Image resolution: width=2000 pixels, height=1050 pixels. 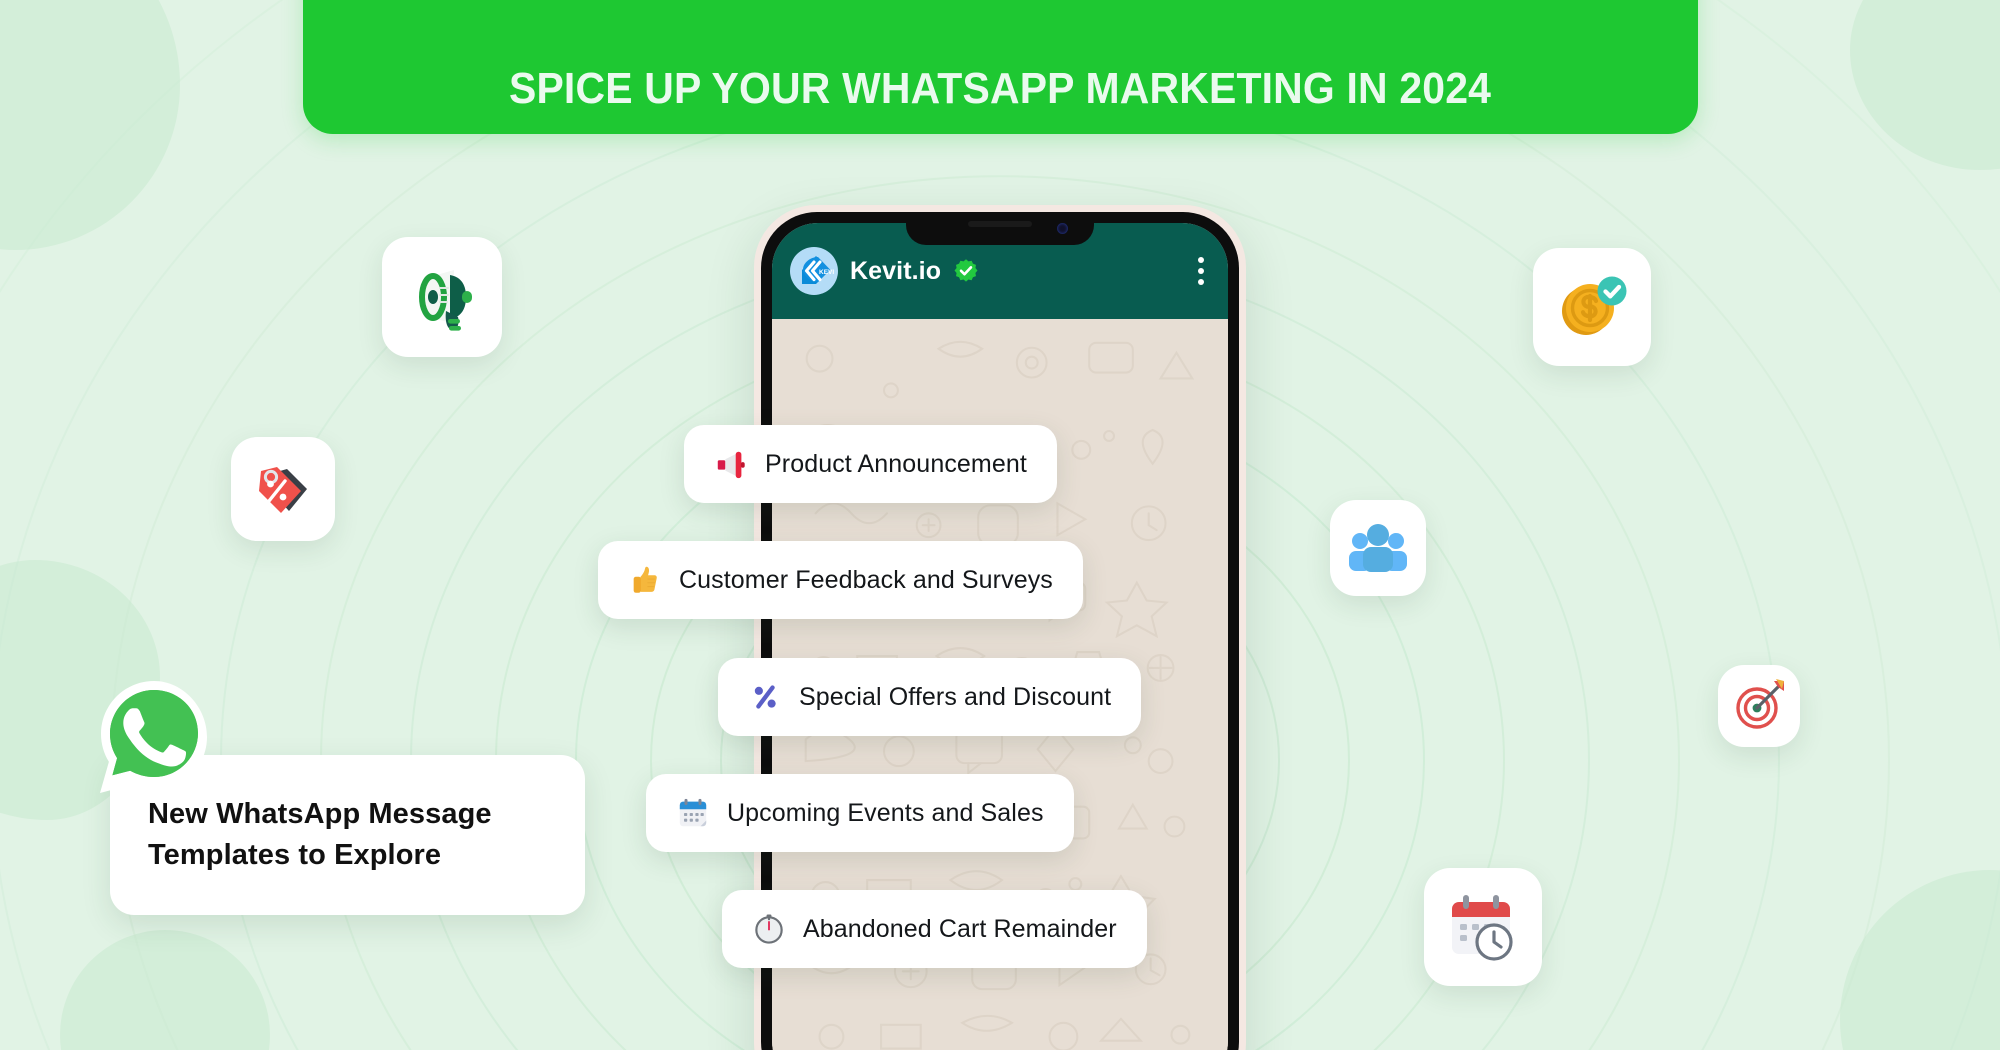 What do you see at coordinates (896, 270) in the screenshot?
I see `brand-name: Kevit.io` at bounding box center [896, 270].